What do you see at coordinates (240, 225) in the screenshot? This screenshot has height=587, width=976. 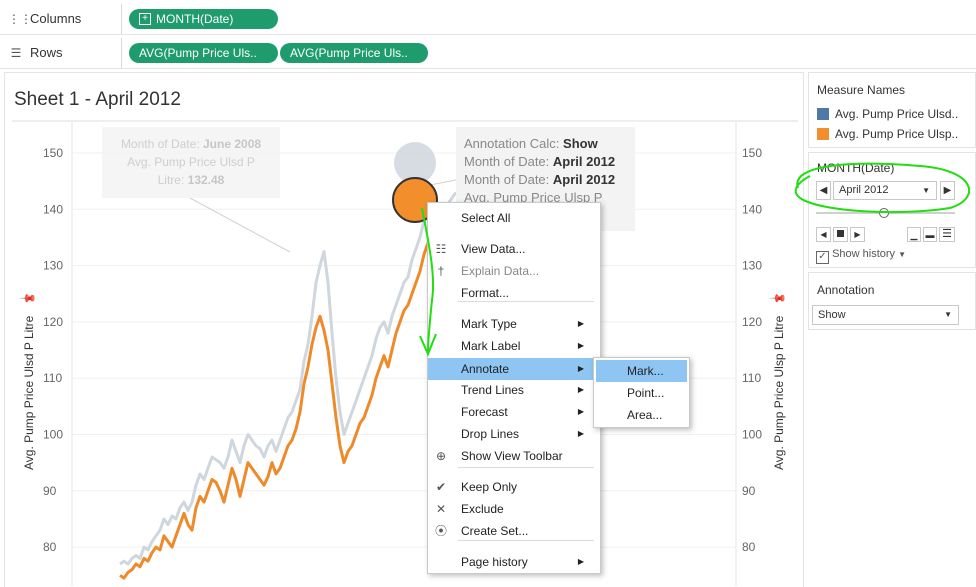 I see `annotation-leader-line` at bounding box center [240, 225].